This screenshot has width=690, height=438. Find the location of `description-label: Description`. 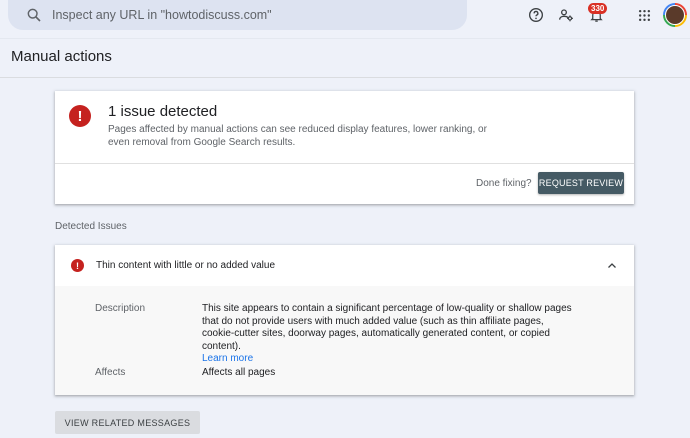

description-label: Description is located at coordinates (120, 308).